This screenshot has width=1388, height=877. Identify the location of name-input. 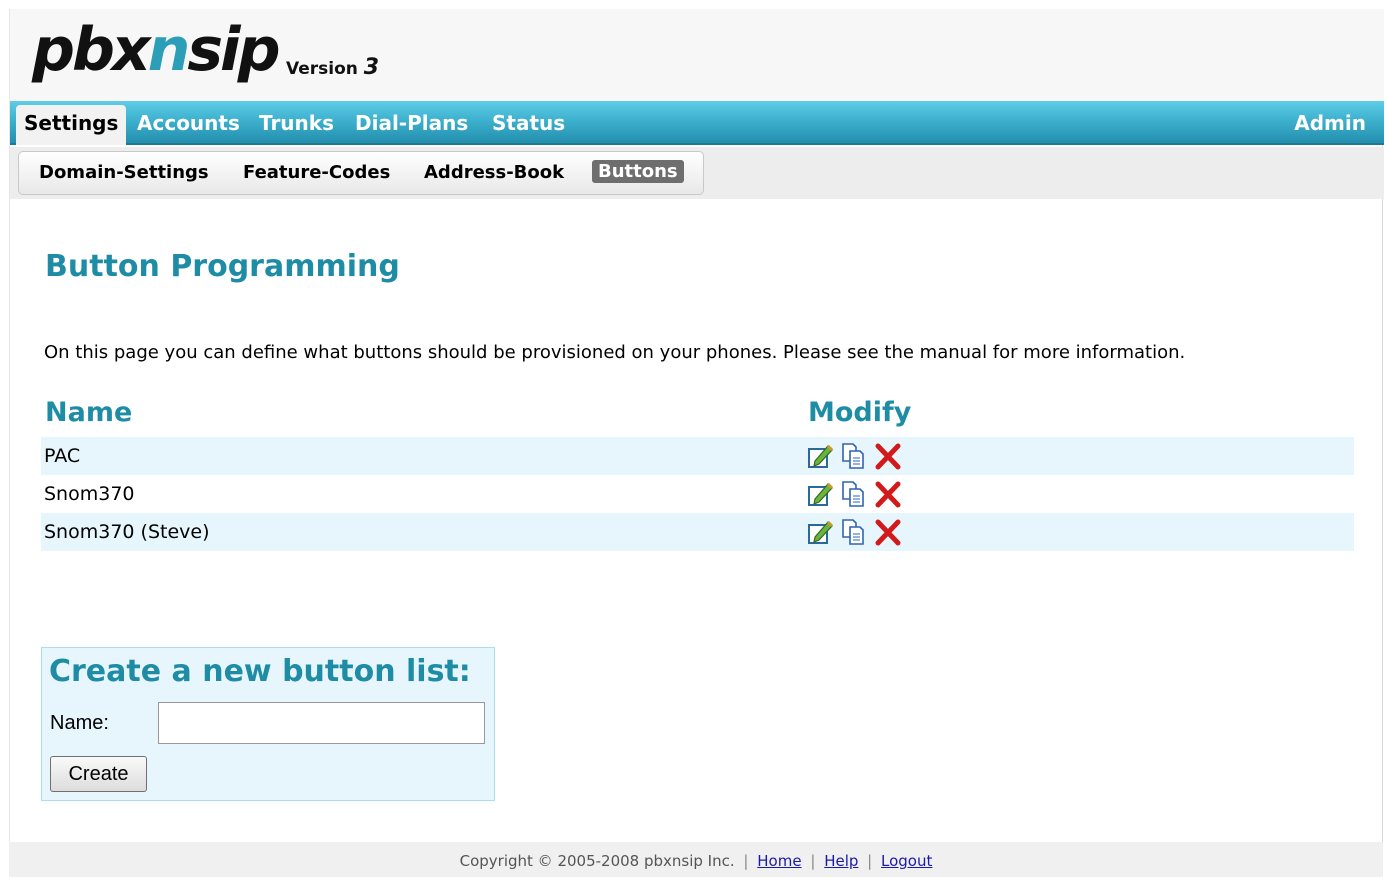
(321, 723).